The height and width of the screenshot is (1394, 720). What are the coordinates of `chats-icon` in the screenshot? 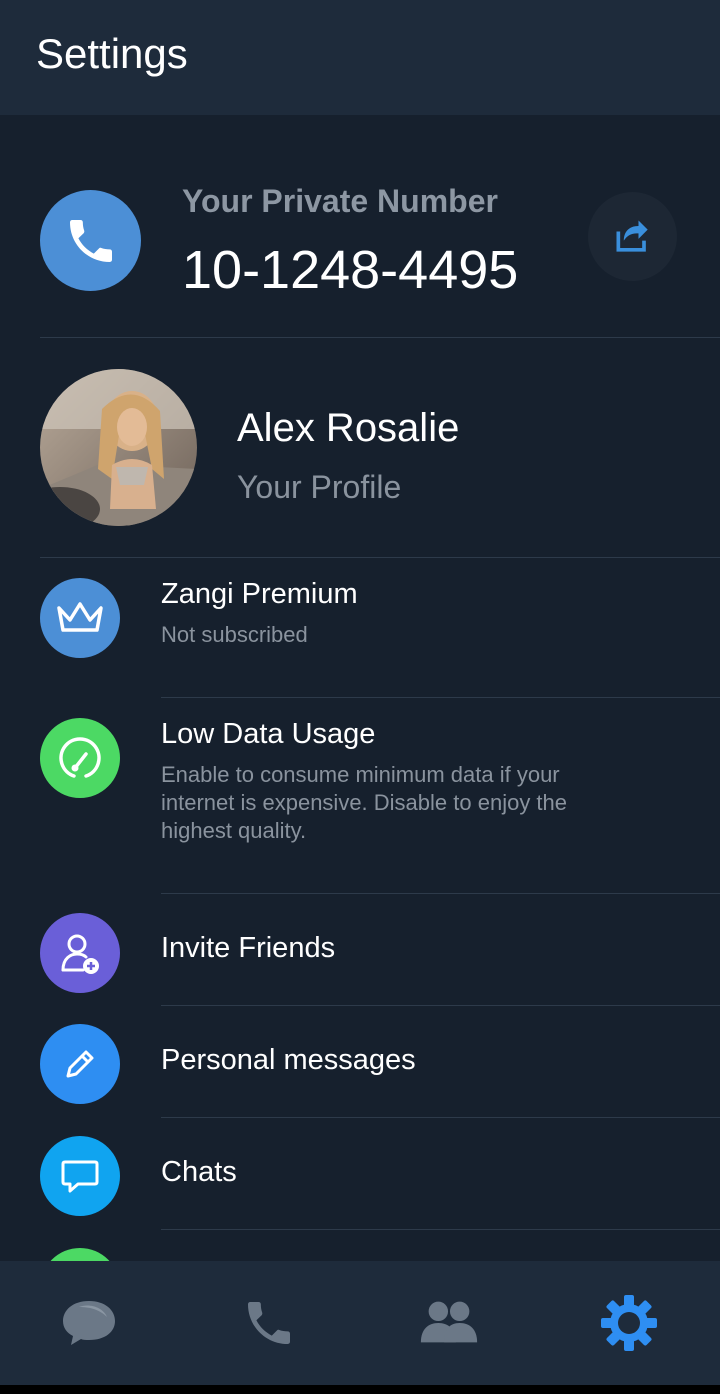 It's located at (89, 1323).